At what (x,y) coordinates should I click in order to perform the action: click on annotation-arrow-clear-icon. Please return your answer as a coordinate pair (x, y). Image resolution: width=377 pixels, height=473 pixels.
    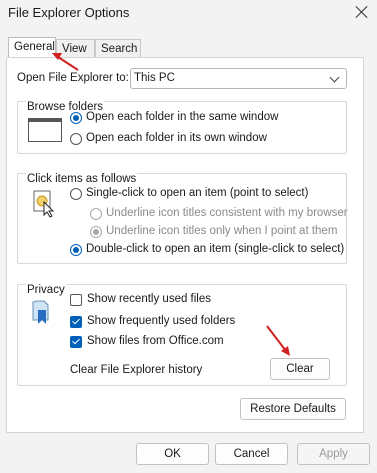
    Looking at the image, I should click on (278, 340).